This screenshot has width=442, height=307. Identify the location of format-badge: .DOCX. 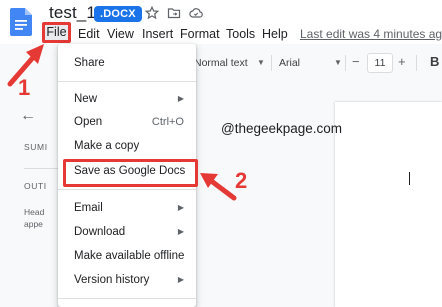
(118, 14).